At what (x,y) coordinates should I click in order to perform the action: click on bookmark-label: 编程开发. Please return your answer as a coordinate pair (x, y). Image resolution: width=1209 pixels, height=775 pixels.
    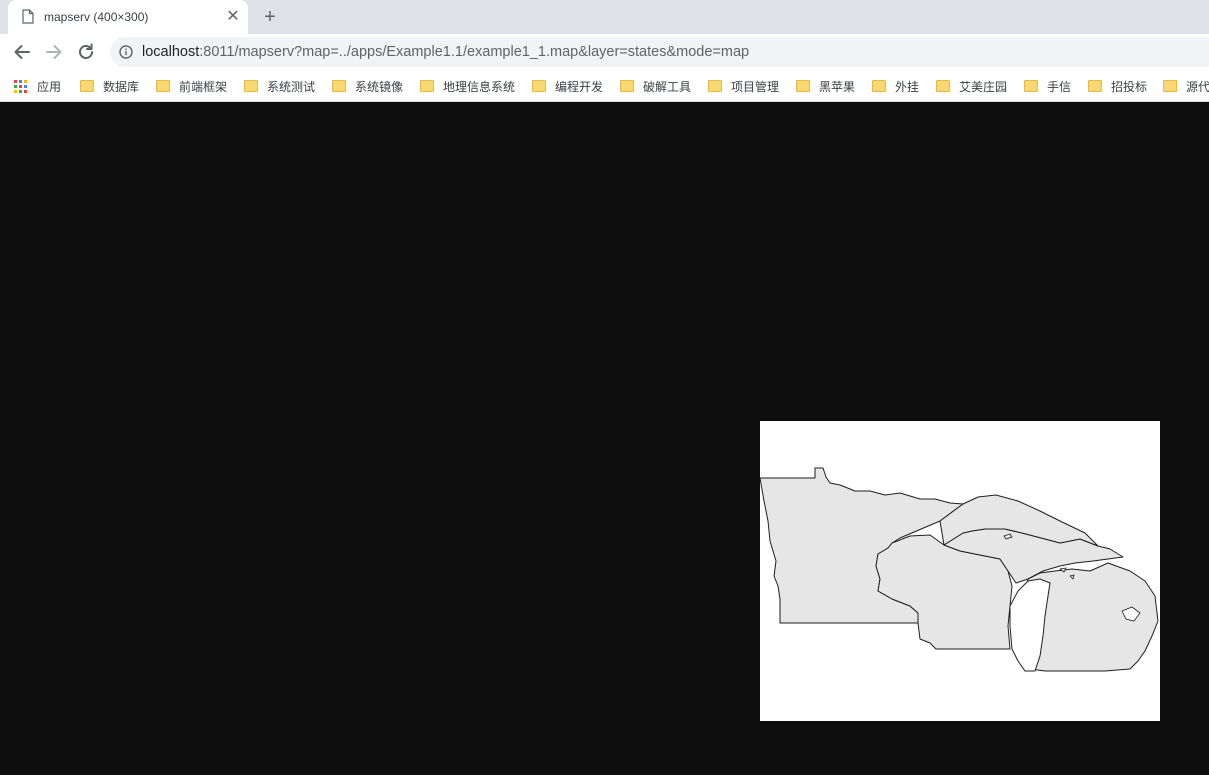
    Looking at the image, I should click on (579, 86).